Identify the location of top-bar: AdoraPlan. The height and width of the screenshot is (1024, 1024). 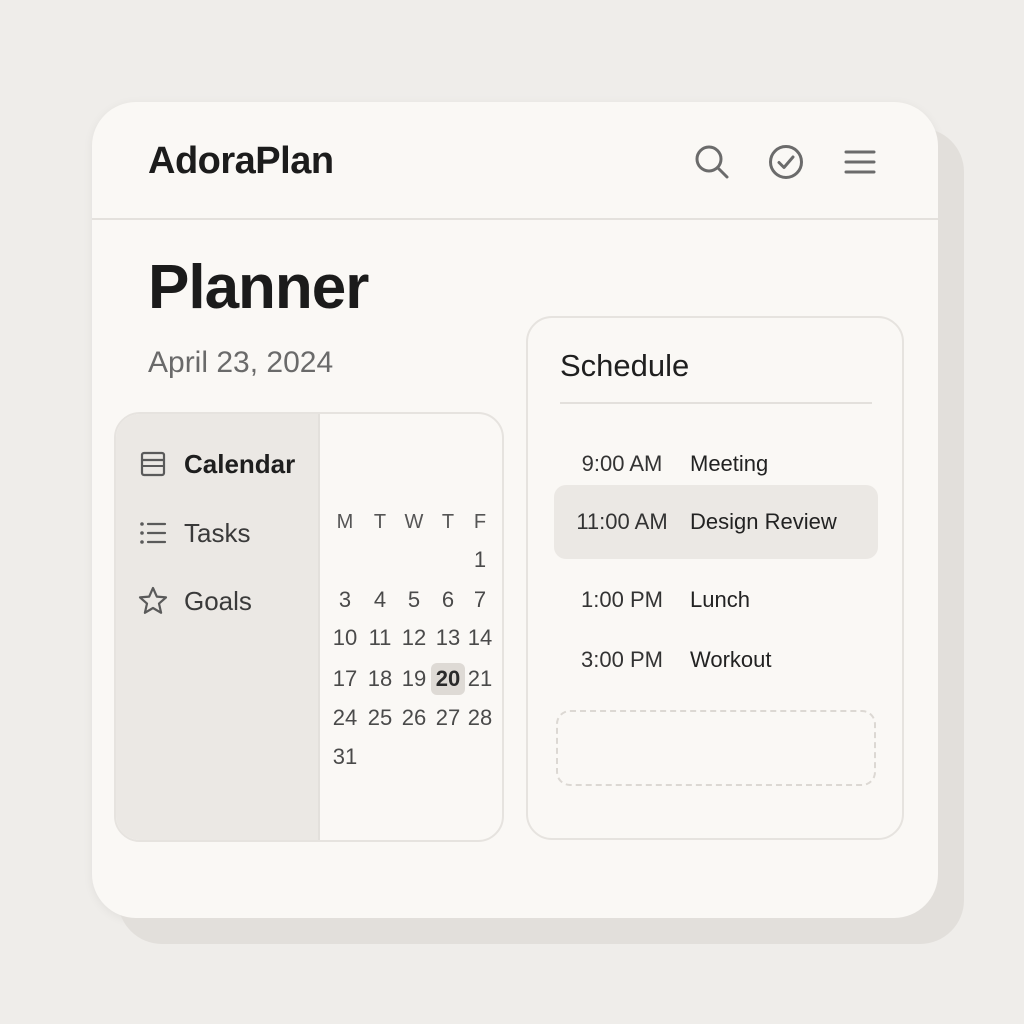
(515, 161).